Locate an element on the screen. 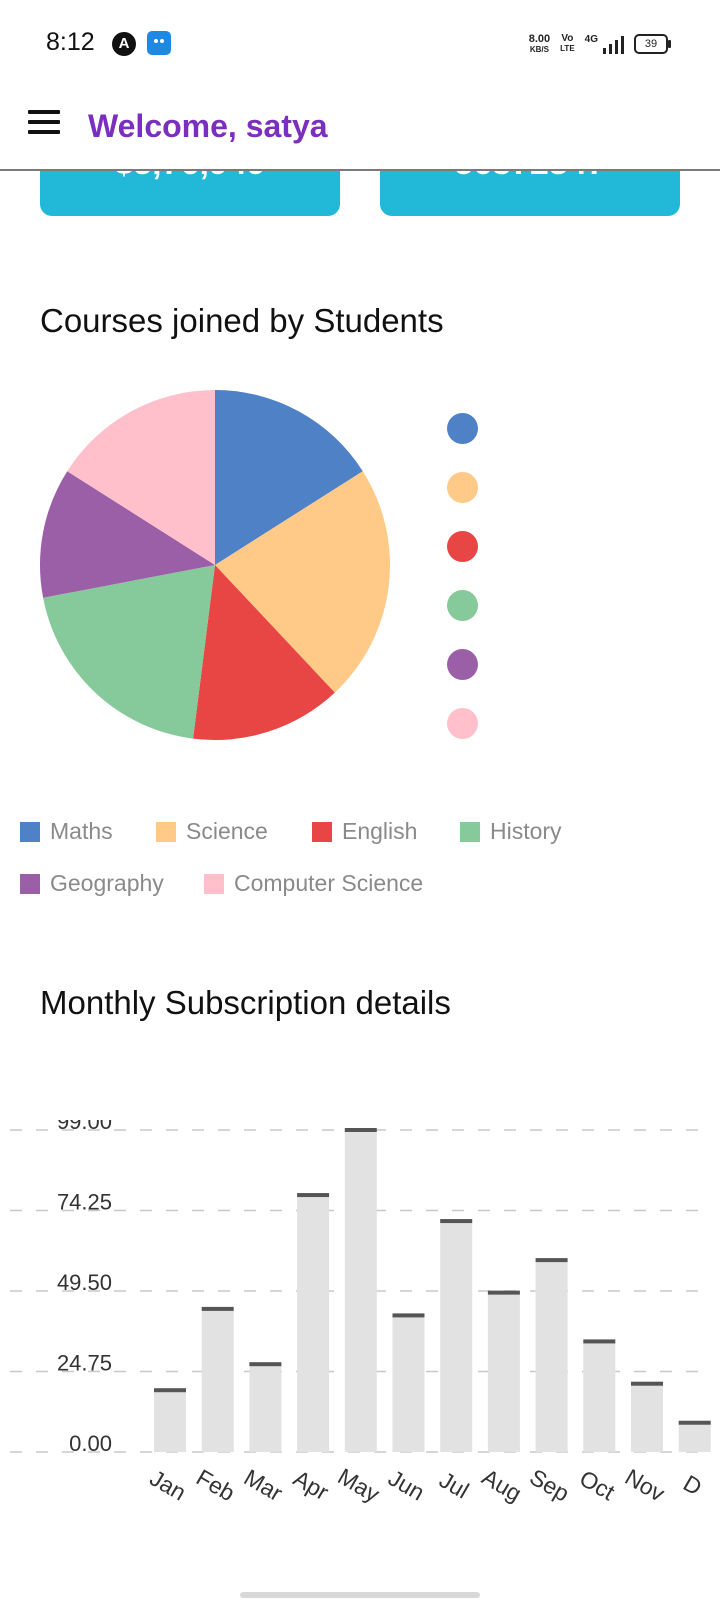 The width and height of the screenshot is (720, 1600). y-tick-label: 74.25 is located at coordinates (84, 1202).